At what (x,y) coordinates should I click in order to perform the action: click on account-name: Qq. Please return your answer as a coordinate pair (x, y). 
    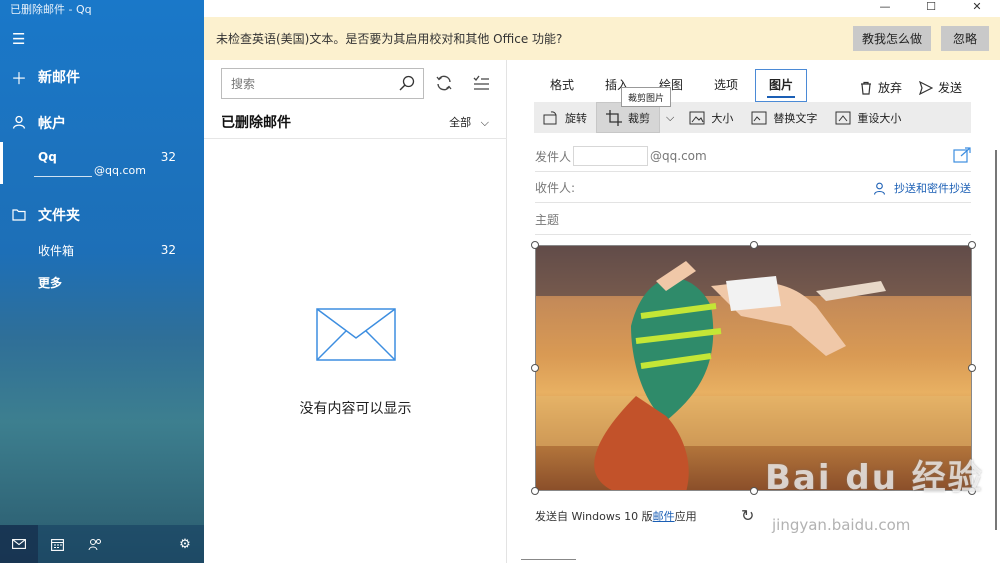
    Looking at the image, I should click on (47, 157).